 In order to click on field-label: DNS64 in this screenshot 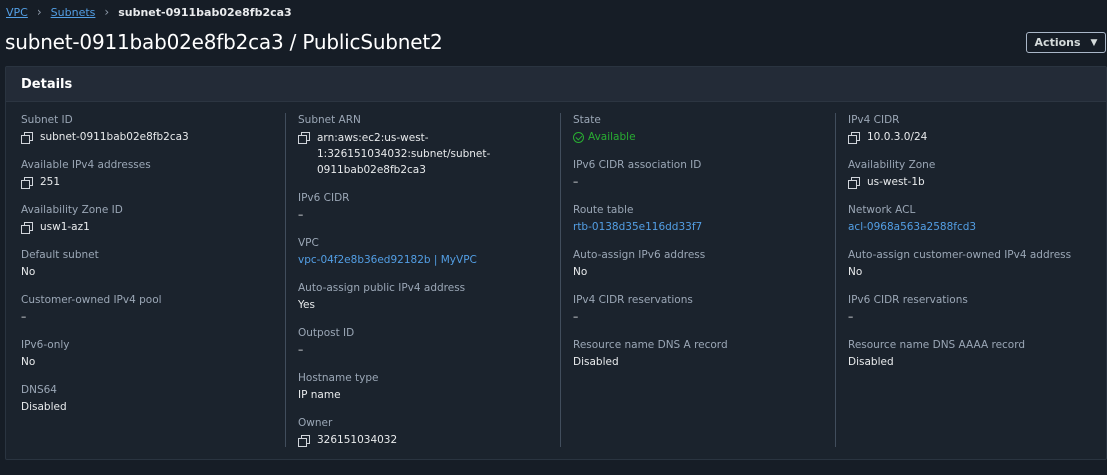, I will do `click(39, 390)`.